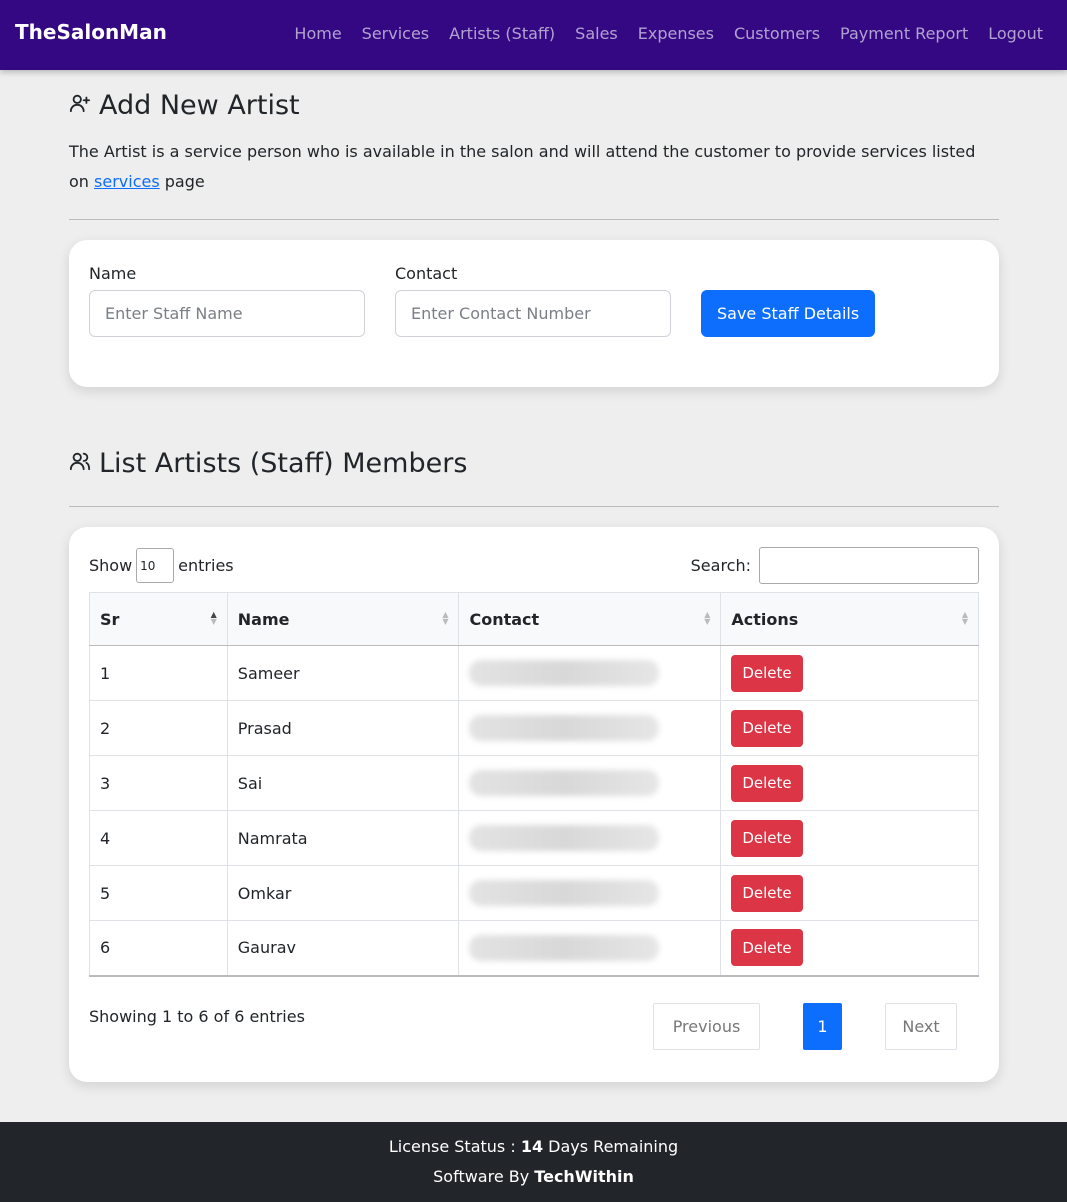  I want to click on table-row: 4 Namrata Delete, so click(534, 838).